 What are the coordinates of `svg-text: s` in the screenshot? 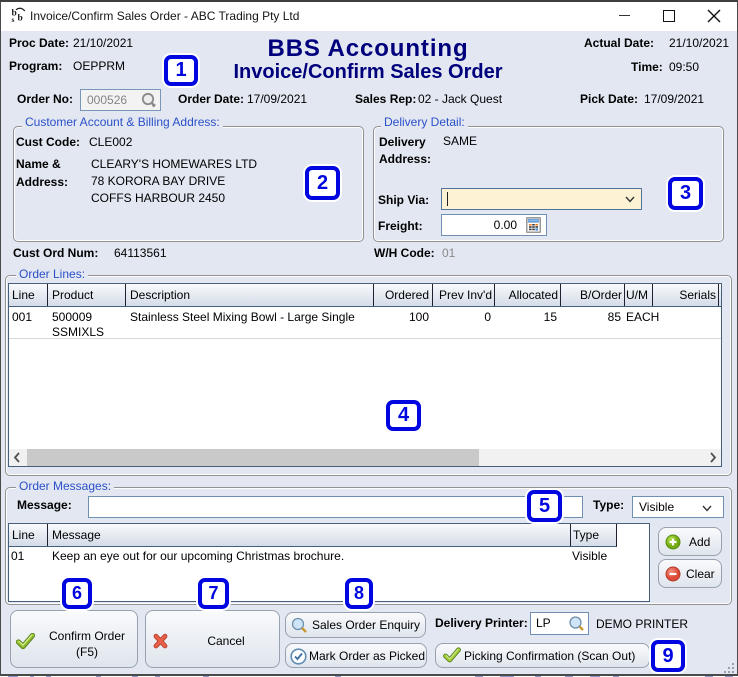 It's located at (13, 18).